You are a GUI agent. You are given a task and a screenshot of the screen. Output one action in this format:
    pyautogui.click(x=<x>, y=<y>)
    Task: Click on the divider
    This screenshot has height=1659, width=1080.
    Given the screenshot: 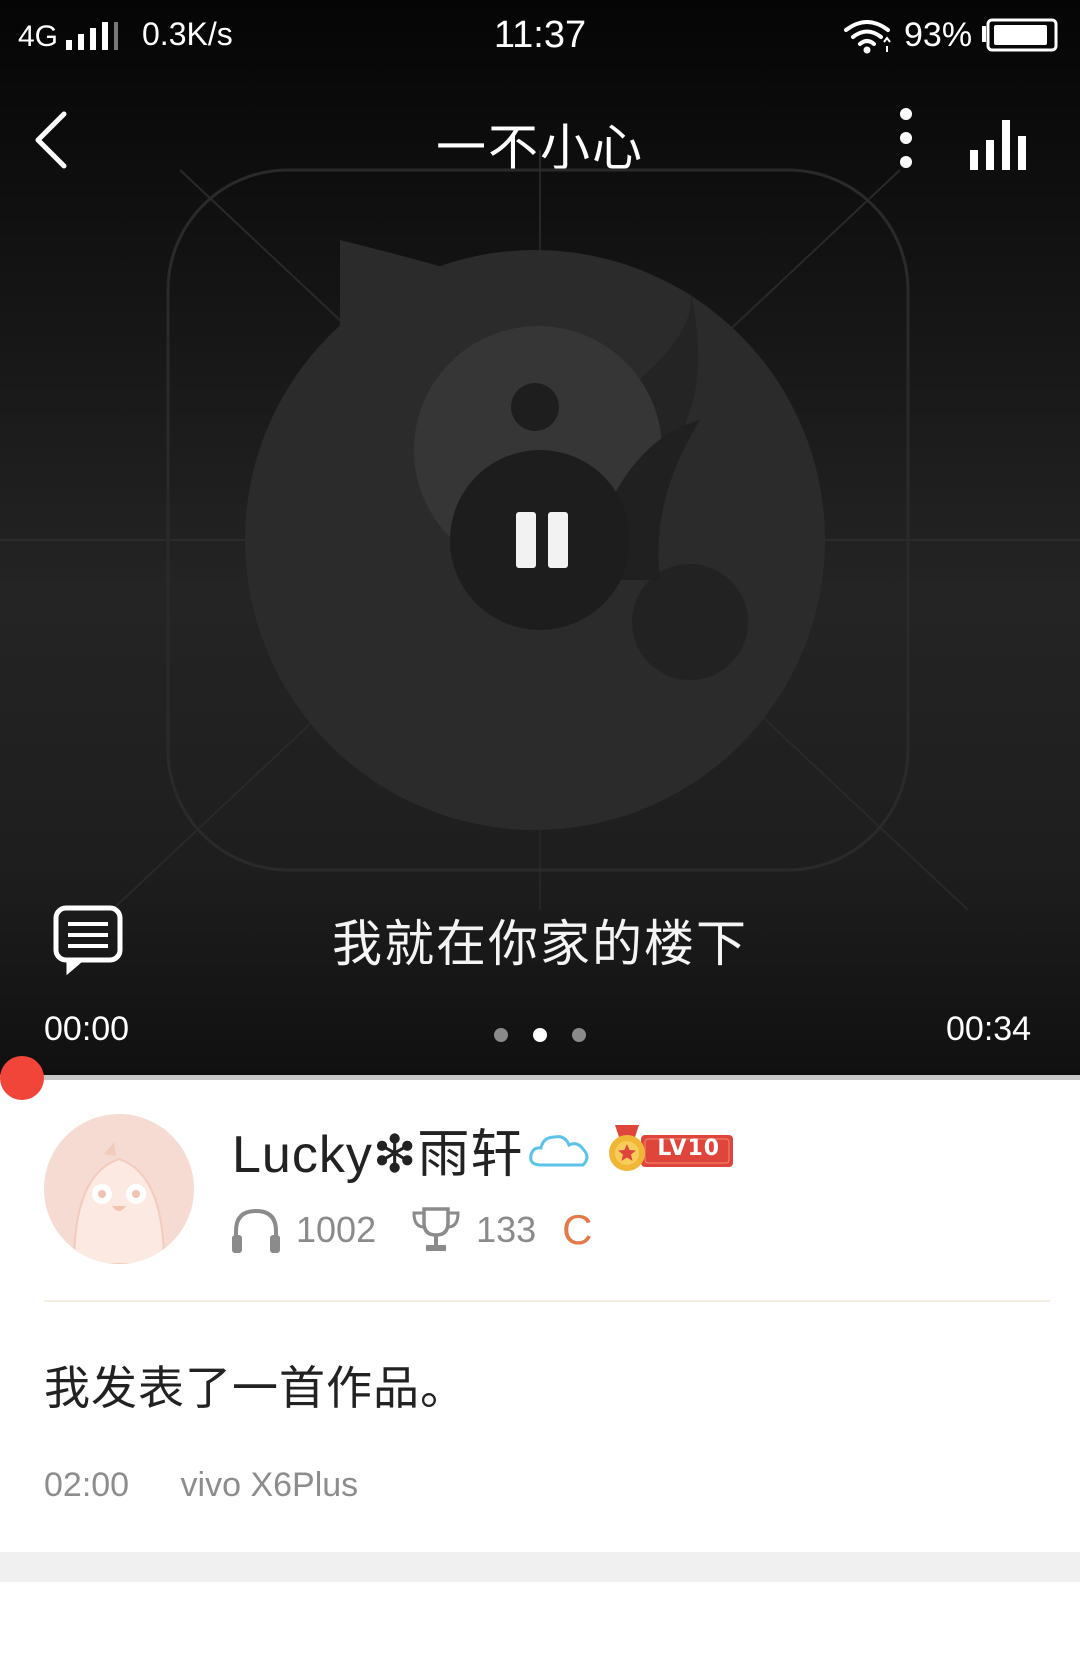 What is the action you would take?
    pyautogui.click(x=547, y=1301)
    